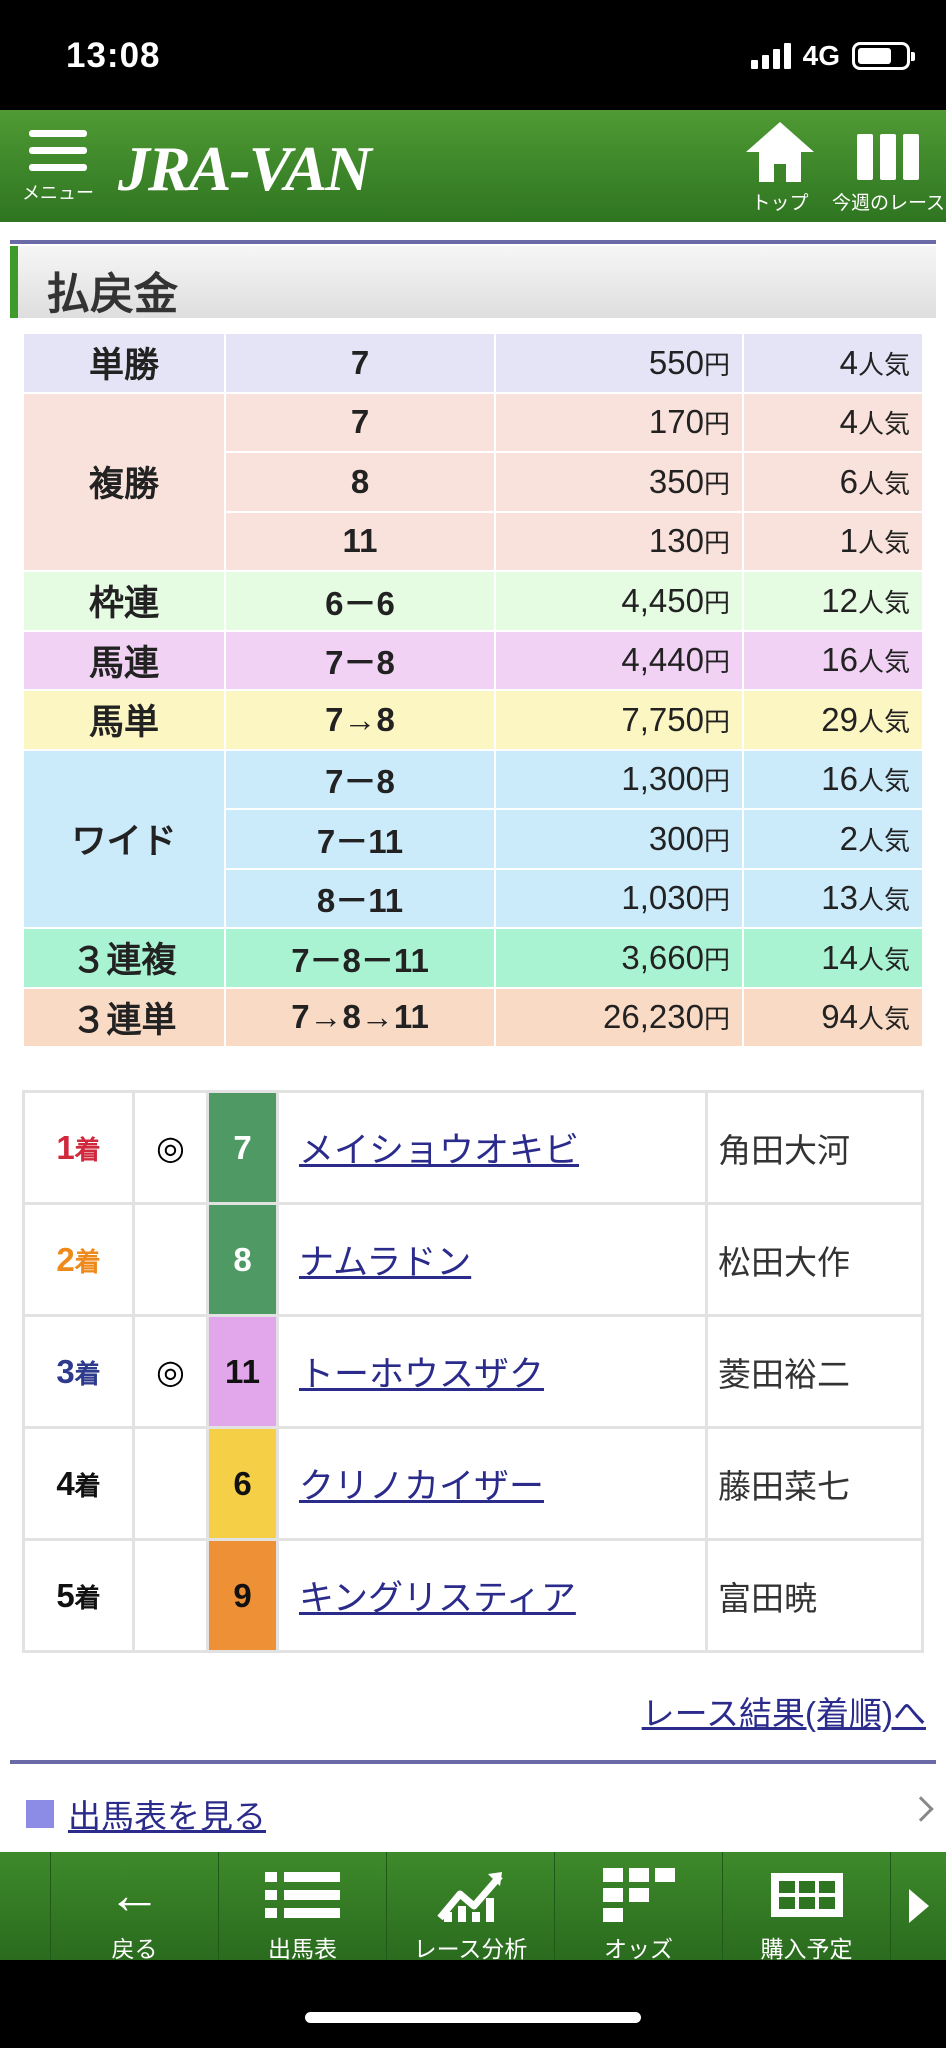 Image resolution: width=946 pixels, height=2048 pixels. I want to click on horse-name-cell: ナムラドン, so click(492, 1259).